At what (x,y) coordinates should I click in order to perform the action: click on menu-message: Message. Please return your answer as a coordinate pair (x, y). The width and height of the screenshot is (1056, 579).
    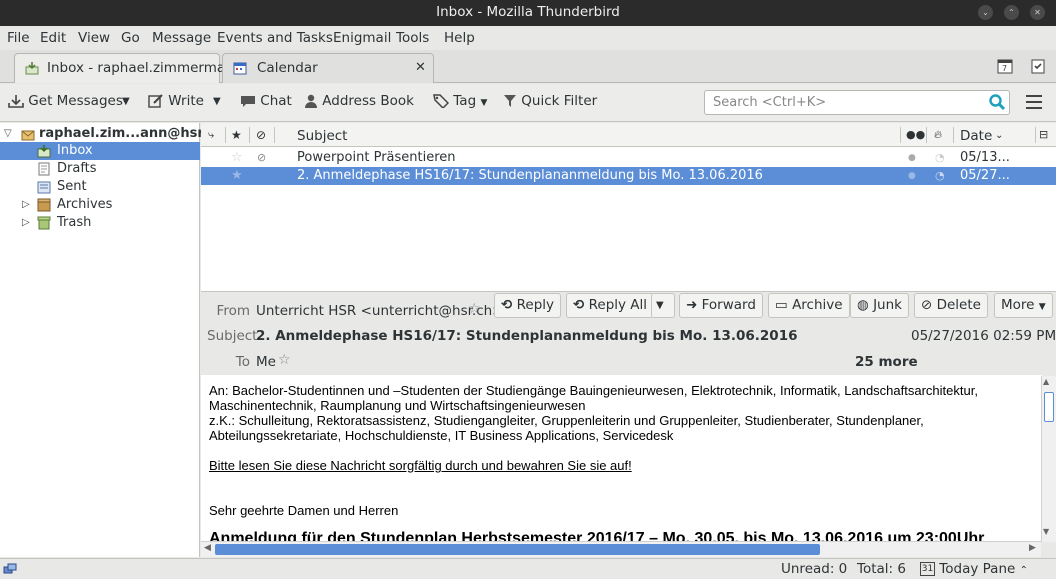
    Looking at the image, I should click on (181, 38).